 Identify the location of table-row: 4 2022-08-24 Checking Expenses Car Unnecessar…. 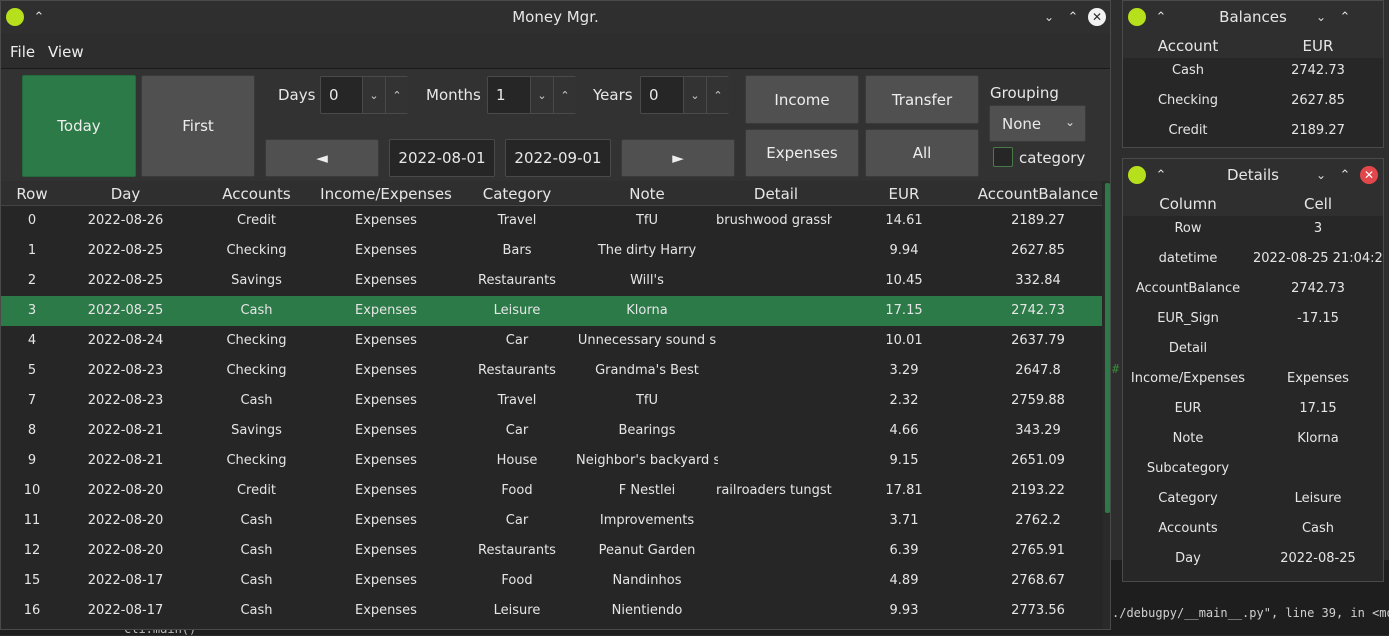
(551, 341).